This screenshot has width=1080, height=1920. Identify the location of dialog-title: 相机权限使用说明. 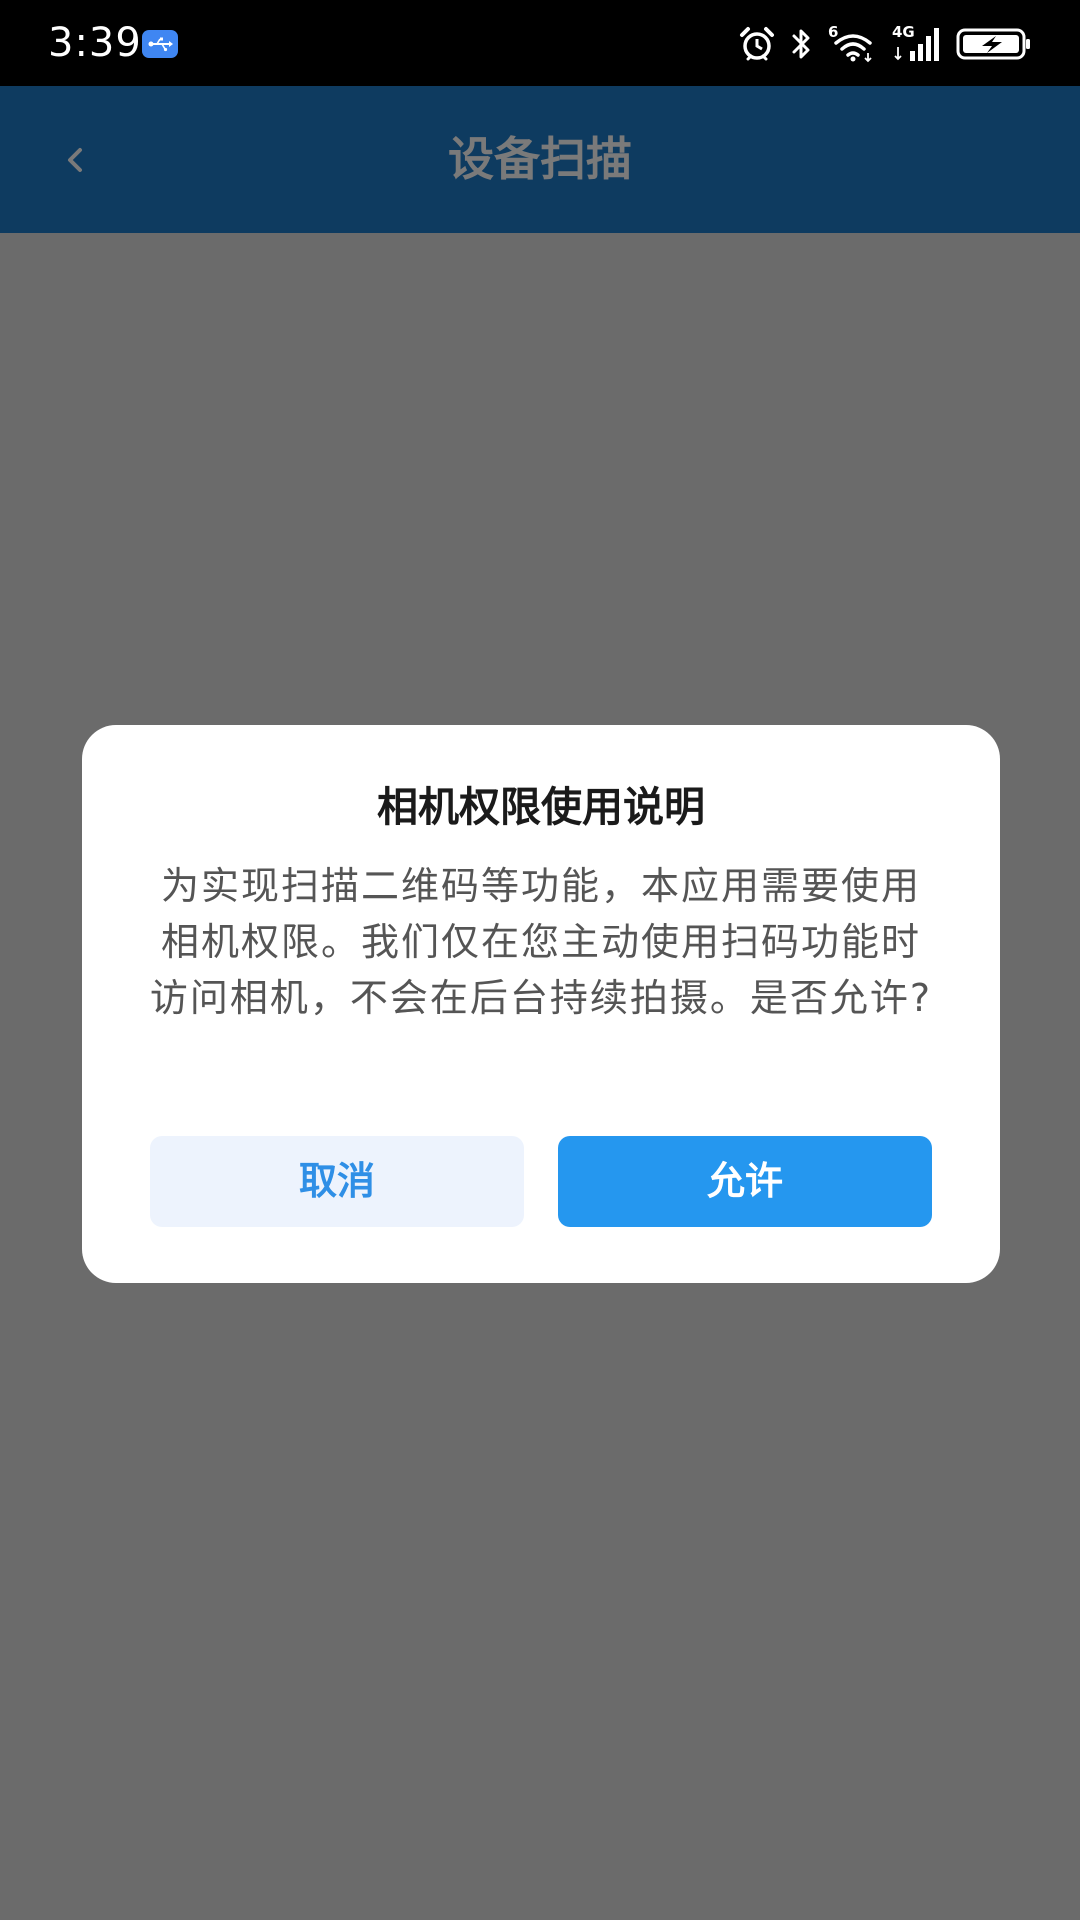
(541, 807).